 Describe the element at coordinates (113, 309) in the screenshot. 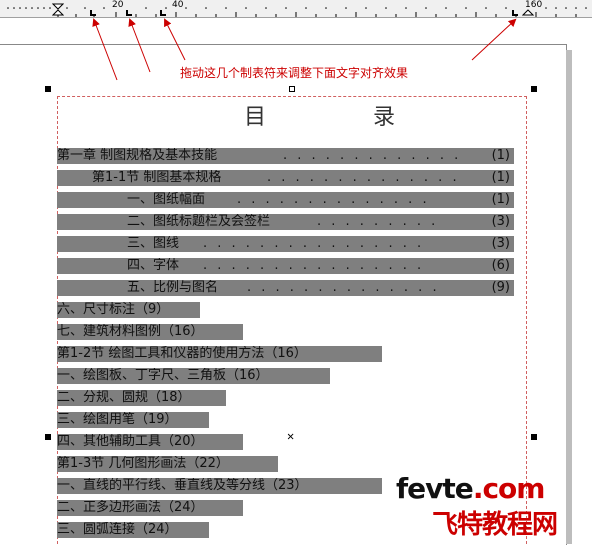

I see `toc-line-text: 六、尺寸标注（9）` at that location.